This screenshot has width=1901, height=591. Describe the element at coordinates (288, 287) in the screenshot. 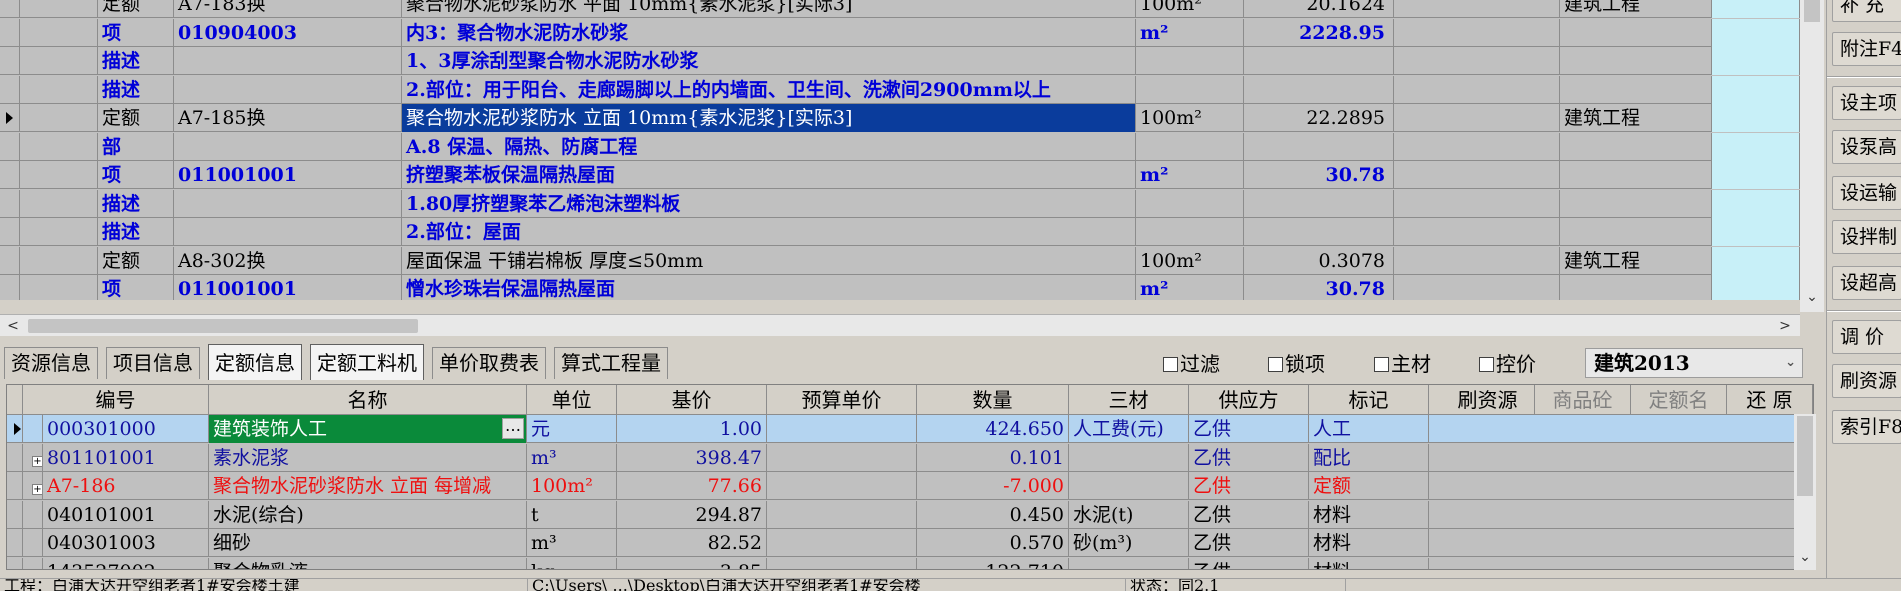

I see `cell-code: 011001001` at that location.